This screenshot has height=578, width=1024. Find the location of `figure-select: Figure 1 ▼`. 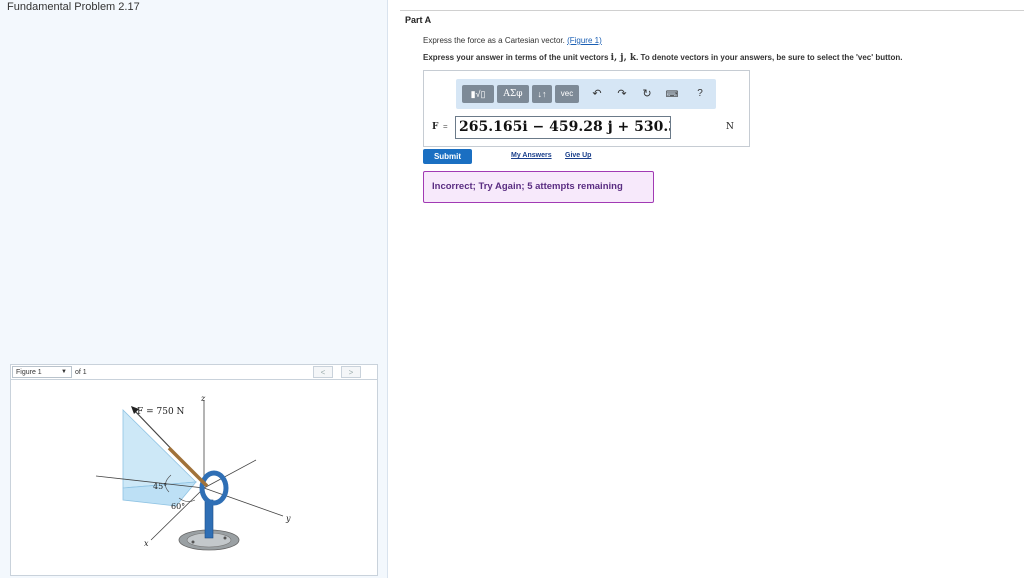

figure-select: Figure 1 ▼ is located at coordinates (42, 372).